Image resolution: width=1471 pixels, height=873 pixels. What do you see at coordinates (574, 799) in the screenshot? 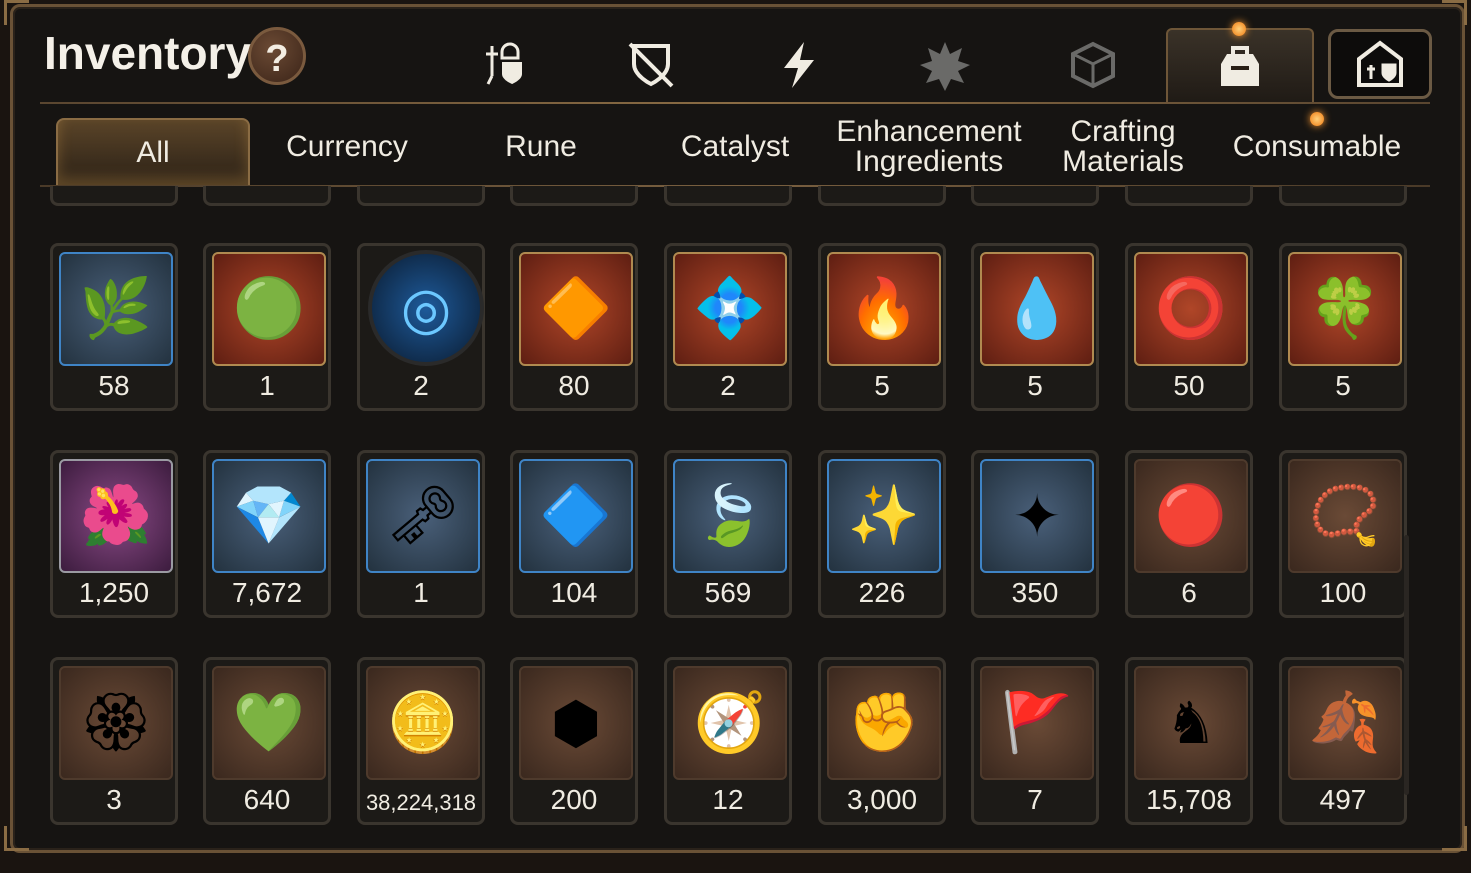
I see `item-quantity: 200` at bounding box center [574, 799].